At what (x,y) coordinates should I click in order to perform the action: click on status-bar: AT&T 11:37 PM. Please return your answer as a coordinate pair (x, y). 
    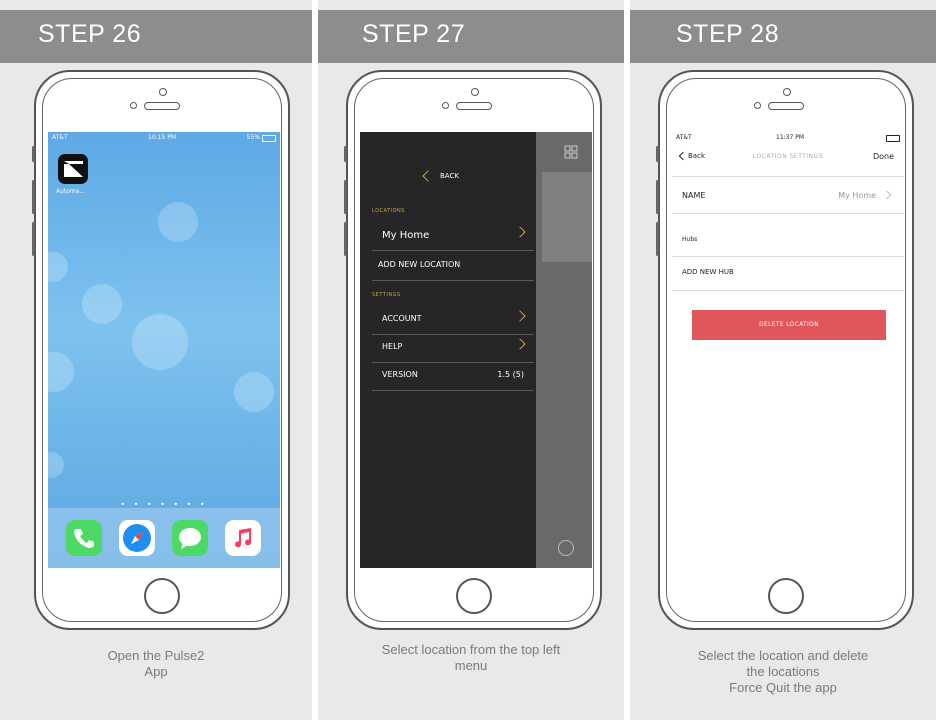
    Looking at the image, I should click on (788, 138).